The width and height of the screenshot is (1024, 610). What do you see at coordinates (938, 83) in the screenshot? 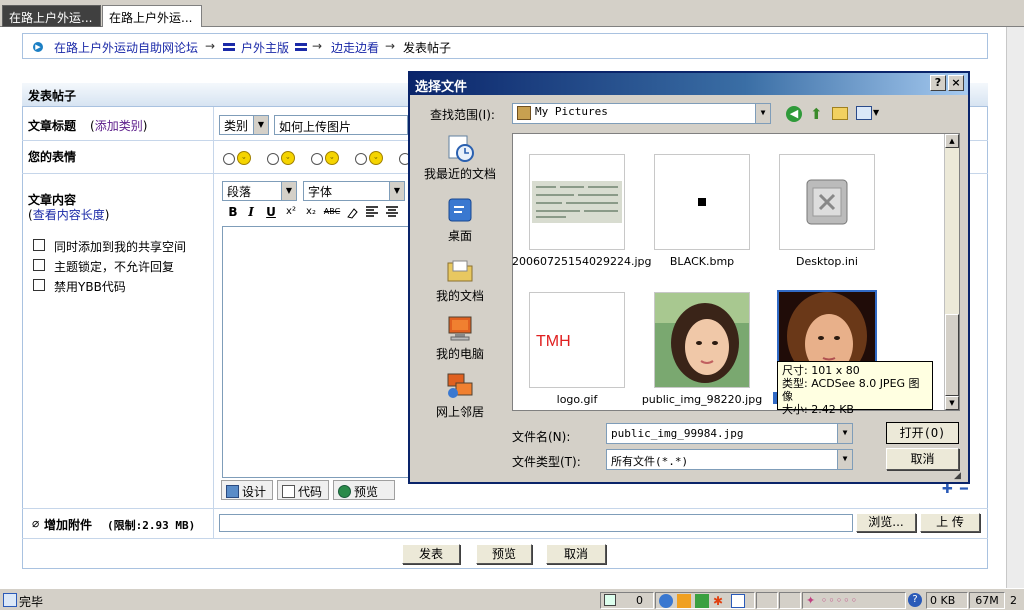
I see `help-button: ?` at bounding box center [938, 83].